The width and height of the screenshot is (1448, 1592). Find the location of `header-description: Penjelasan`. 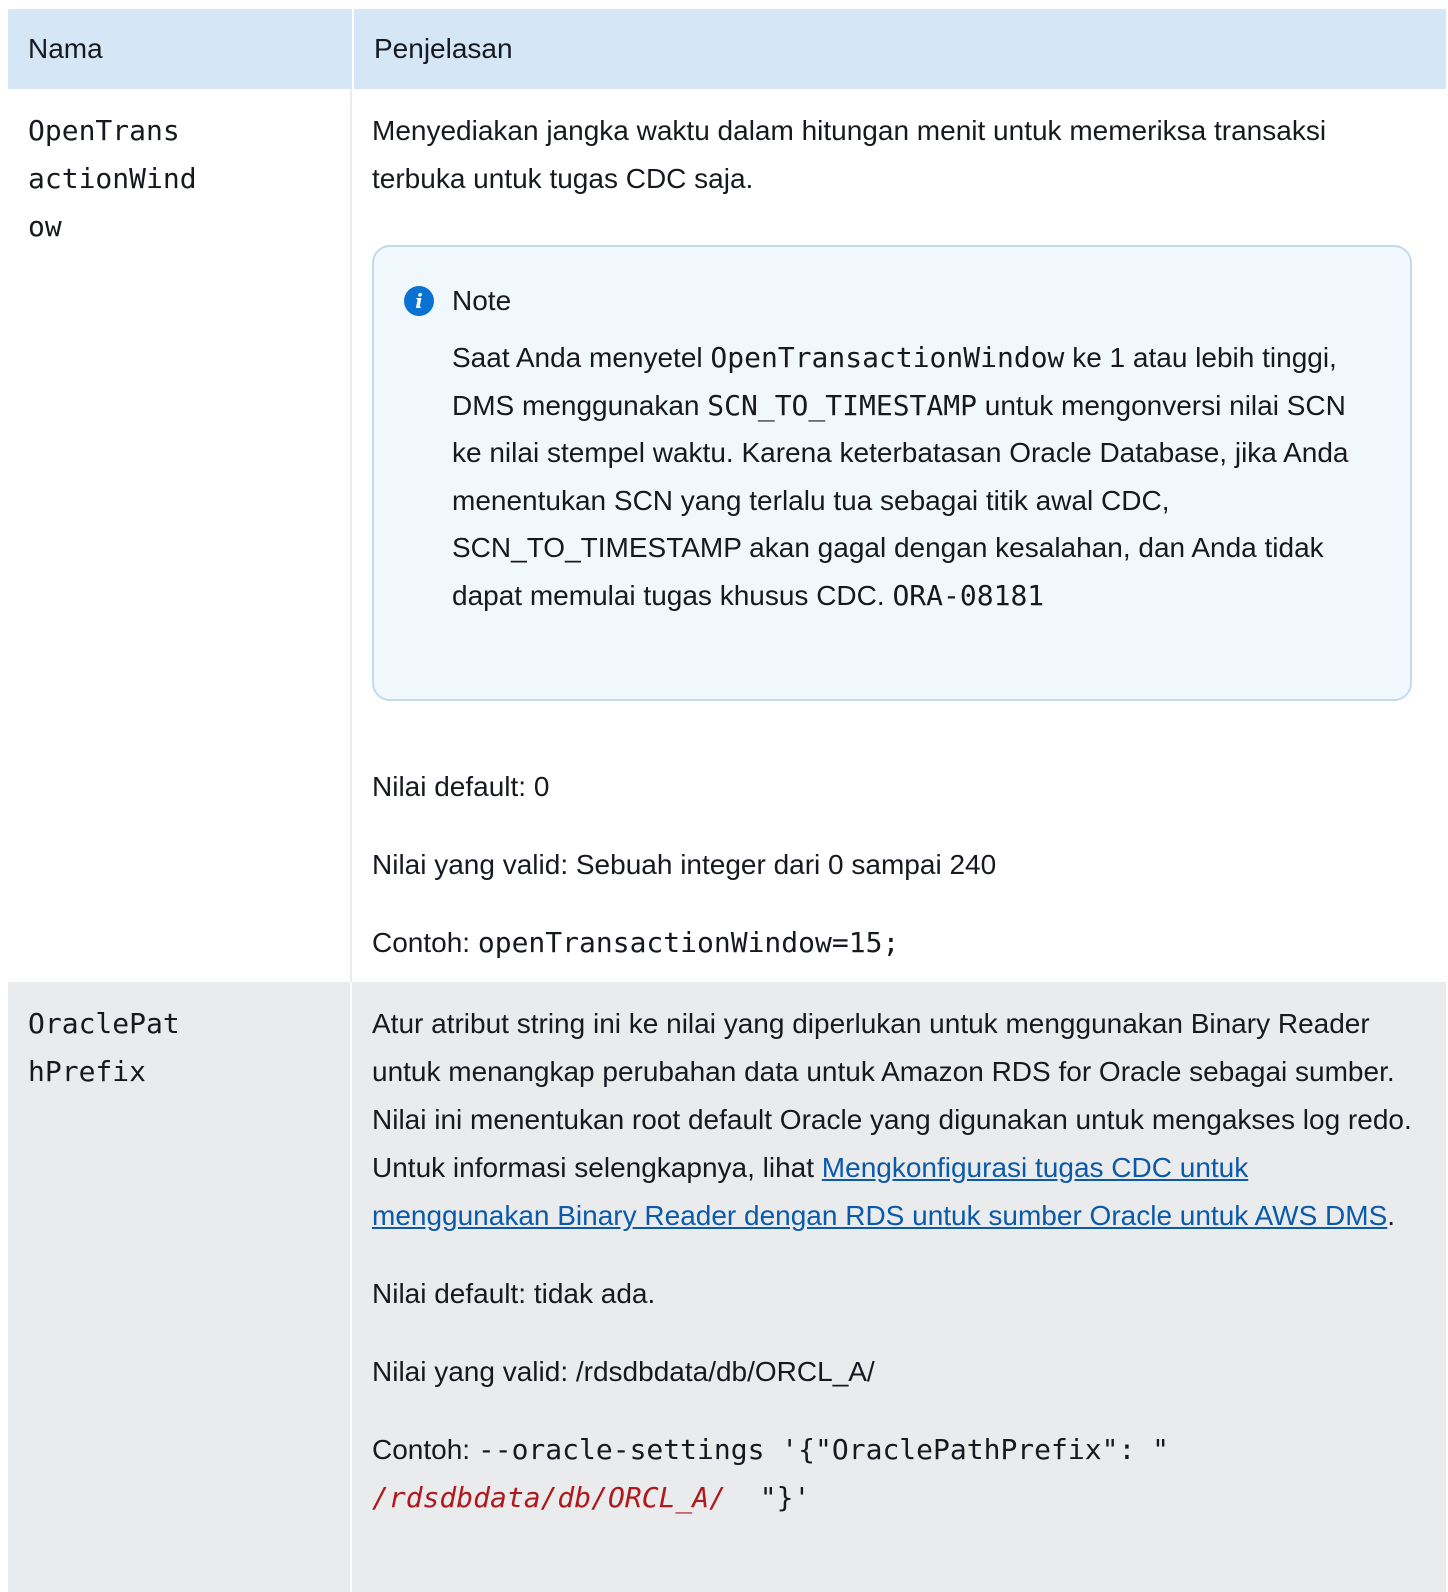

header-description: Penjelasan is located at coordinates (899, 49).